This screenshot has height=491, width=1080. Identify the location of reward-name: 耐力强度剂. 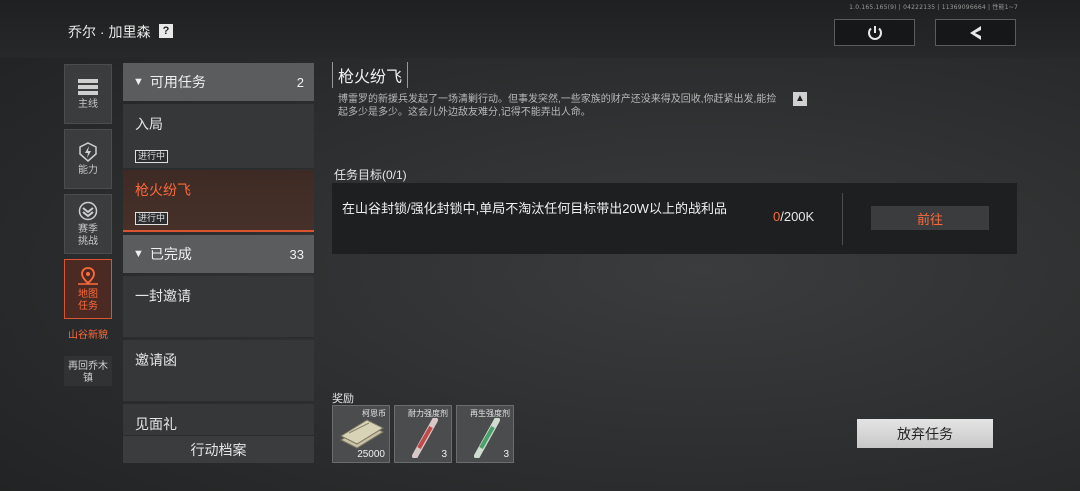
(428, 413).